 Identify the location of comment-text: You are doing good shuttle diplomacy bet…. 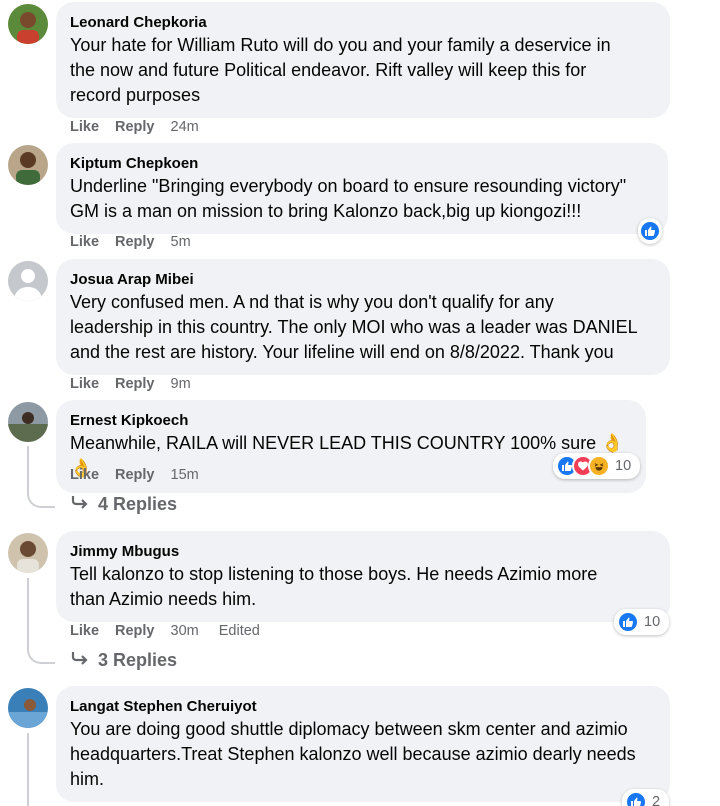
(353, 754).